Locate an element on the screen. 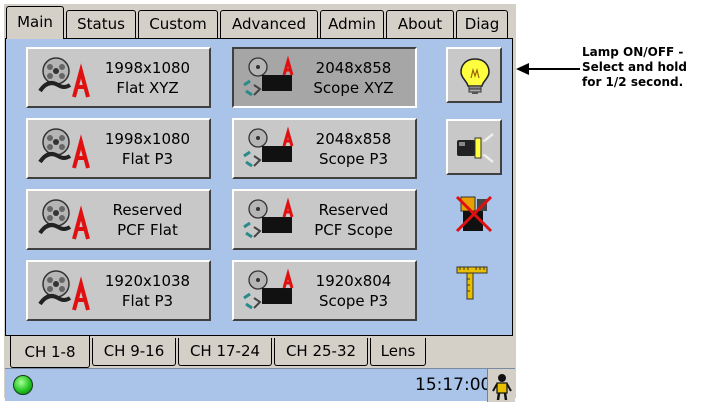  lamp-toggle-button is located at coordinates (474, 75).